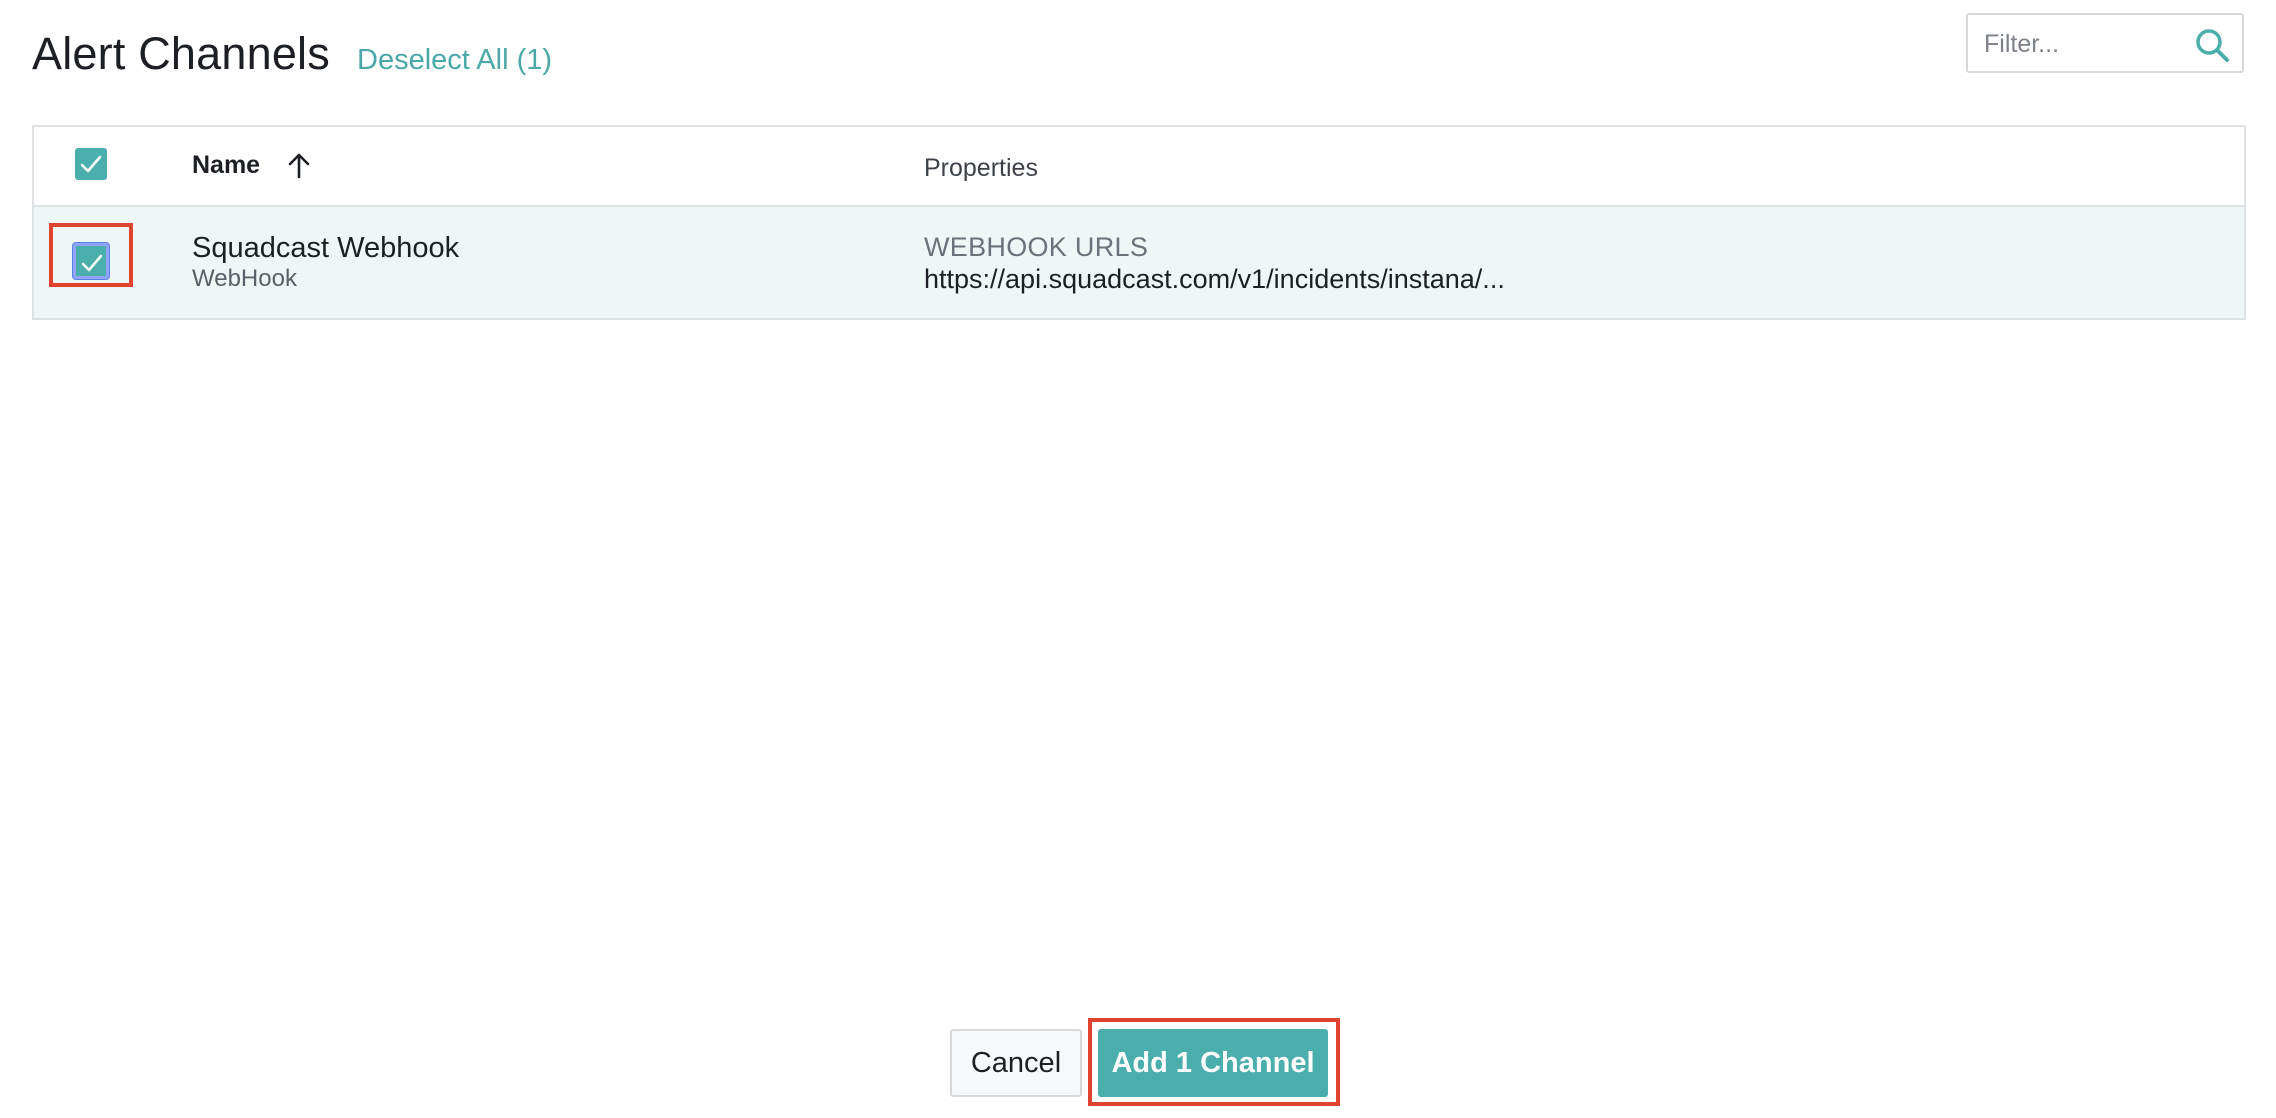 The image size is (2276, 1118). What do you see at coordinates (981, 168) in the screenshot?
I see `column-header-properties: Properties` at bounding box center [981, 168].